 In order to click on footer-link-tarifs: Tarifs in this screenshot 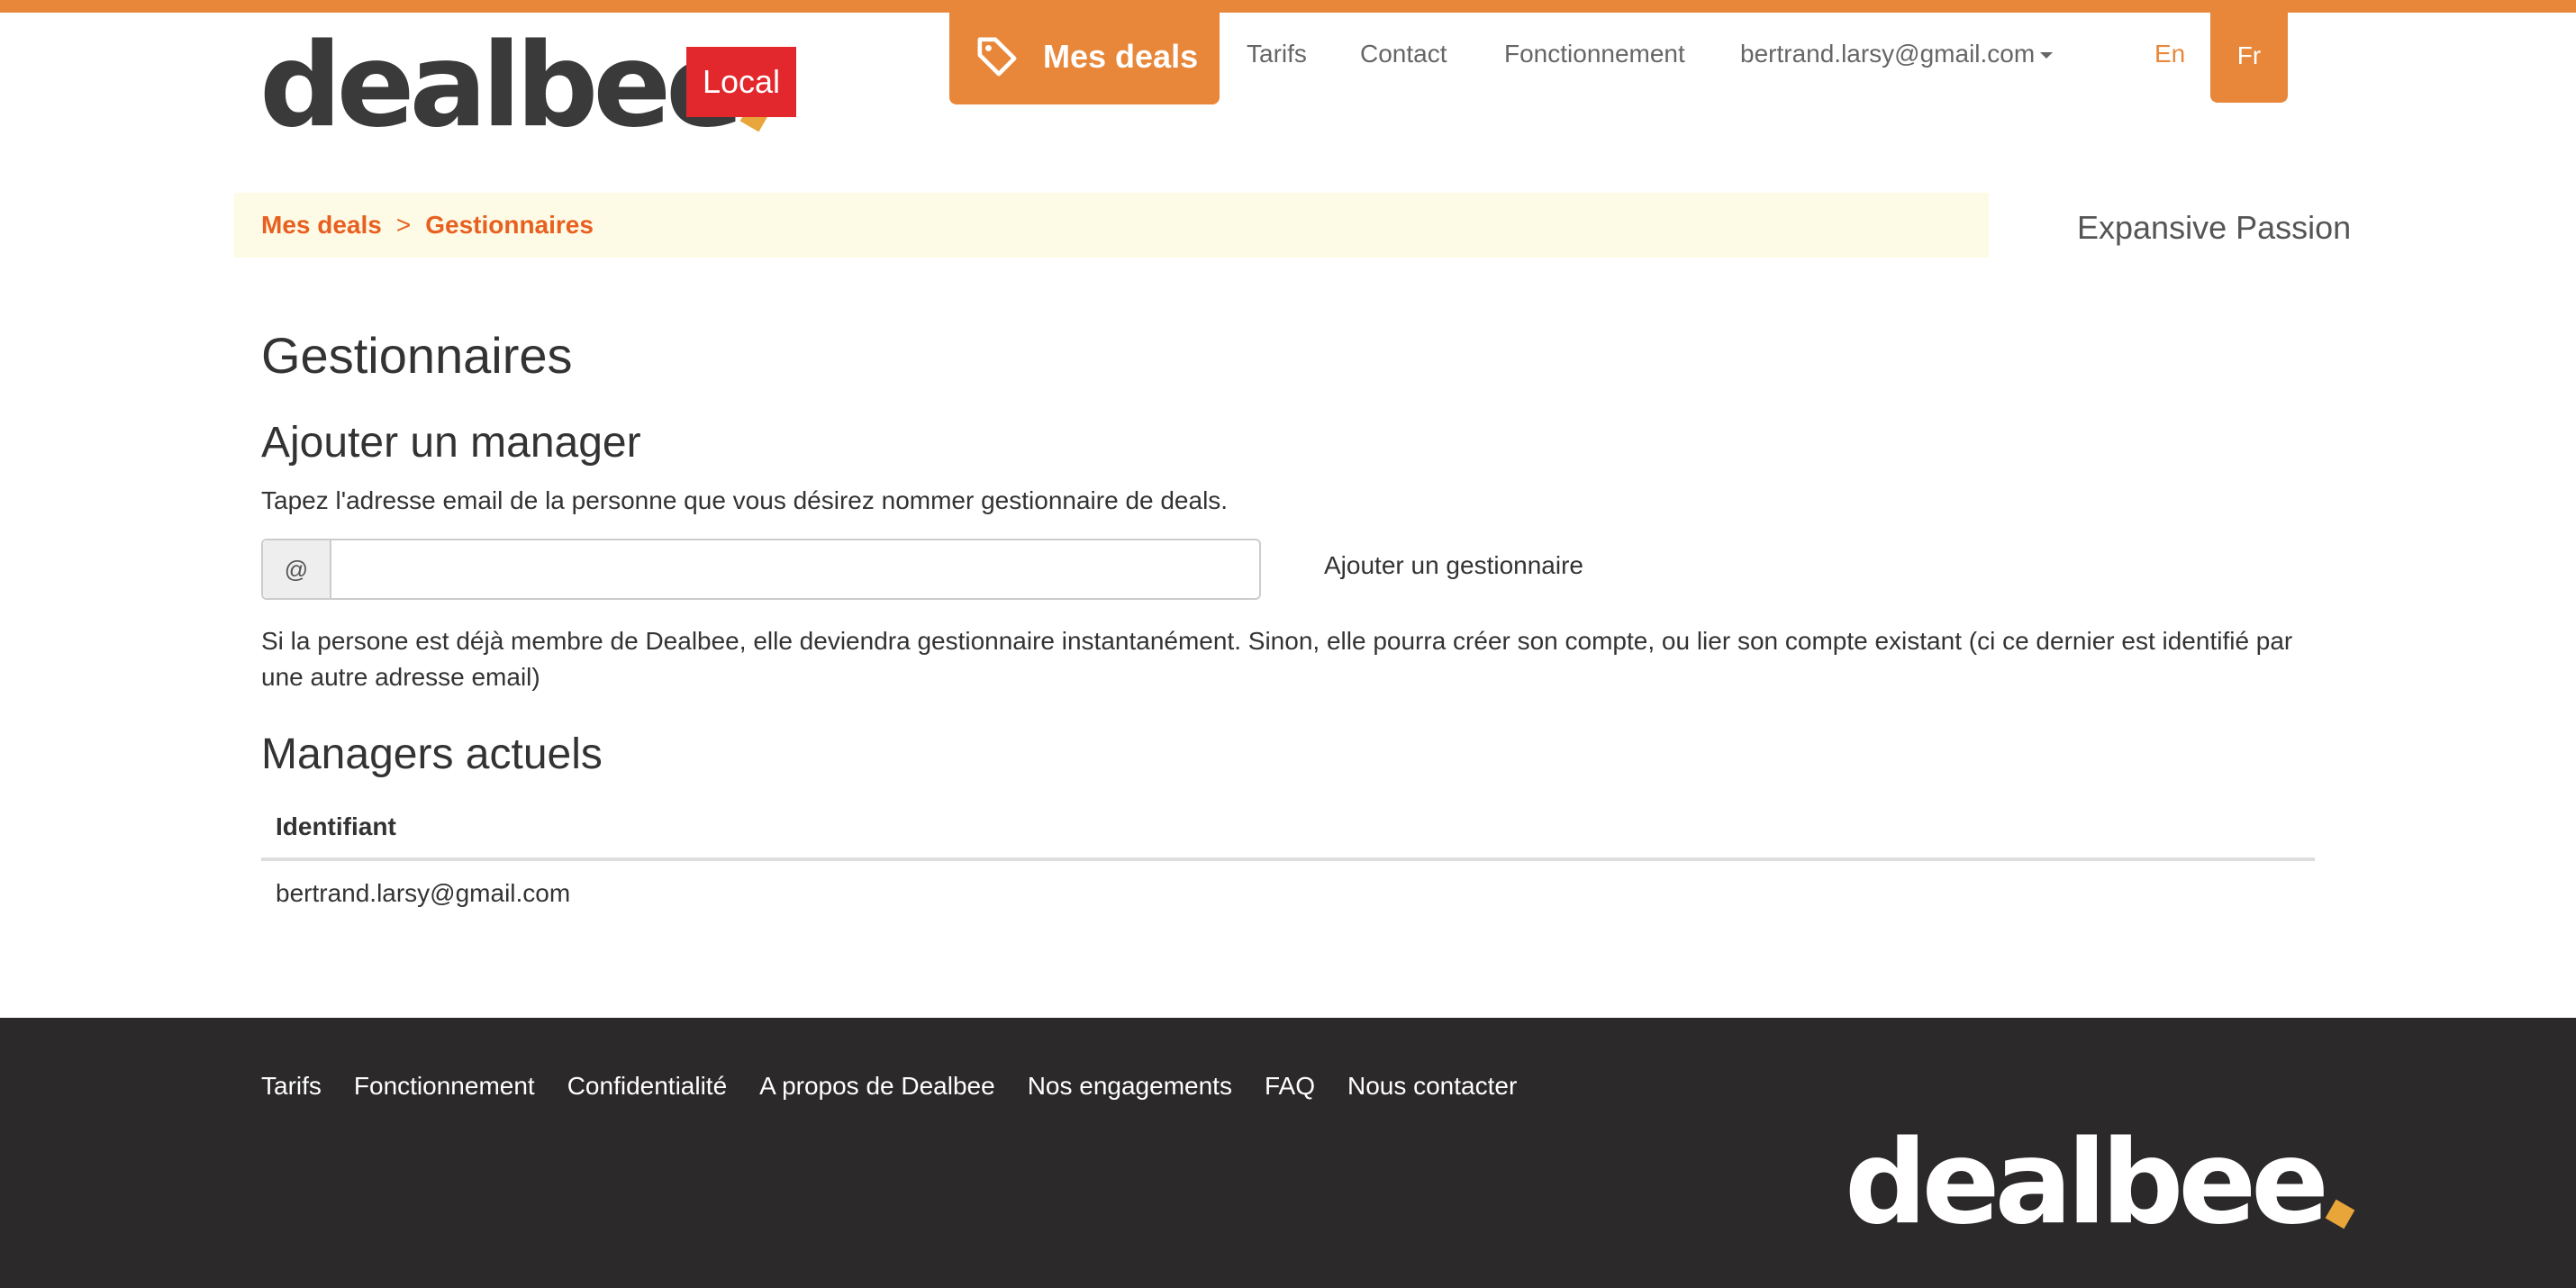, I will do `click(292, 1086)`.